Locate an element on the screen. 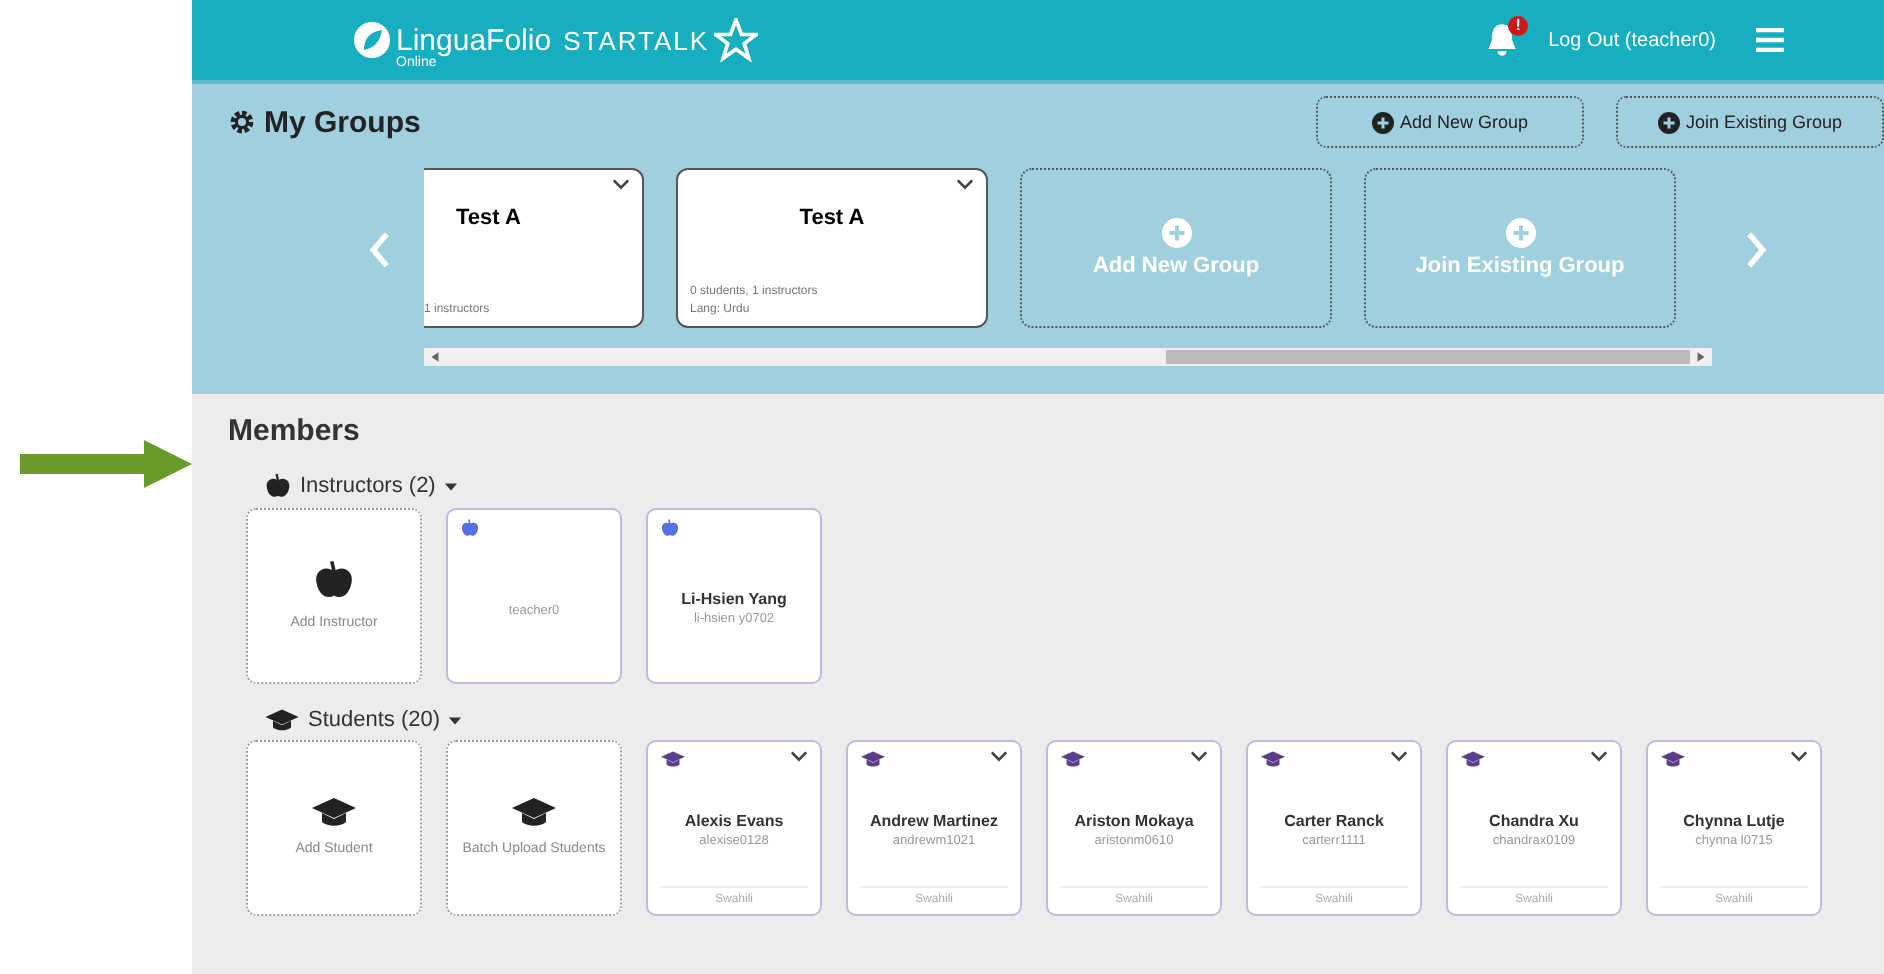 The image size is (1884, 974). member-name: Alexis Evans is located at coordinates (734, 821).